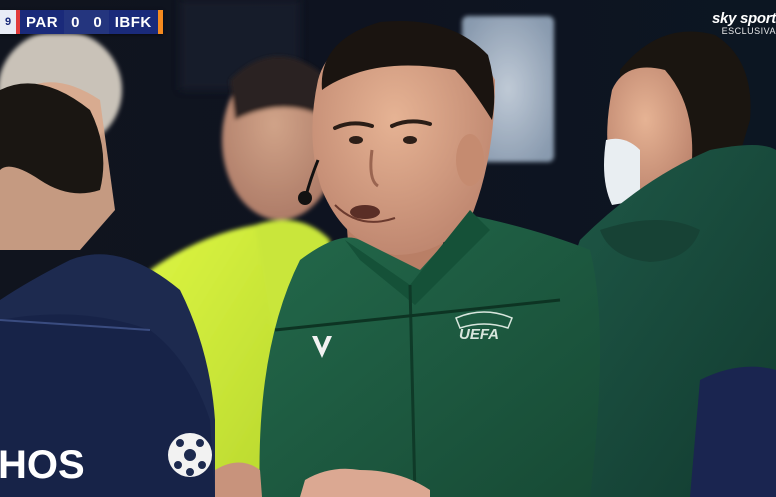 The width and height of the screenshot is (776, 497). What do you see at coordinates (8, 22) in the screenshot?
I see `match-clock: 9` at bounding box center [8, 22].